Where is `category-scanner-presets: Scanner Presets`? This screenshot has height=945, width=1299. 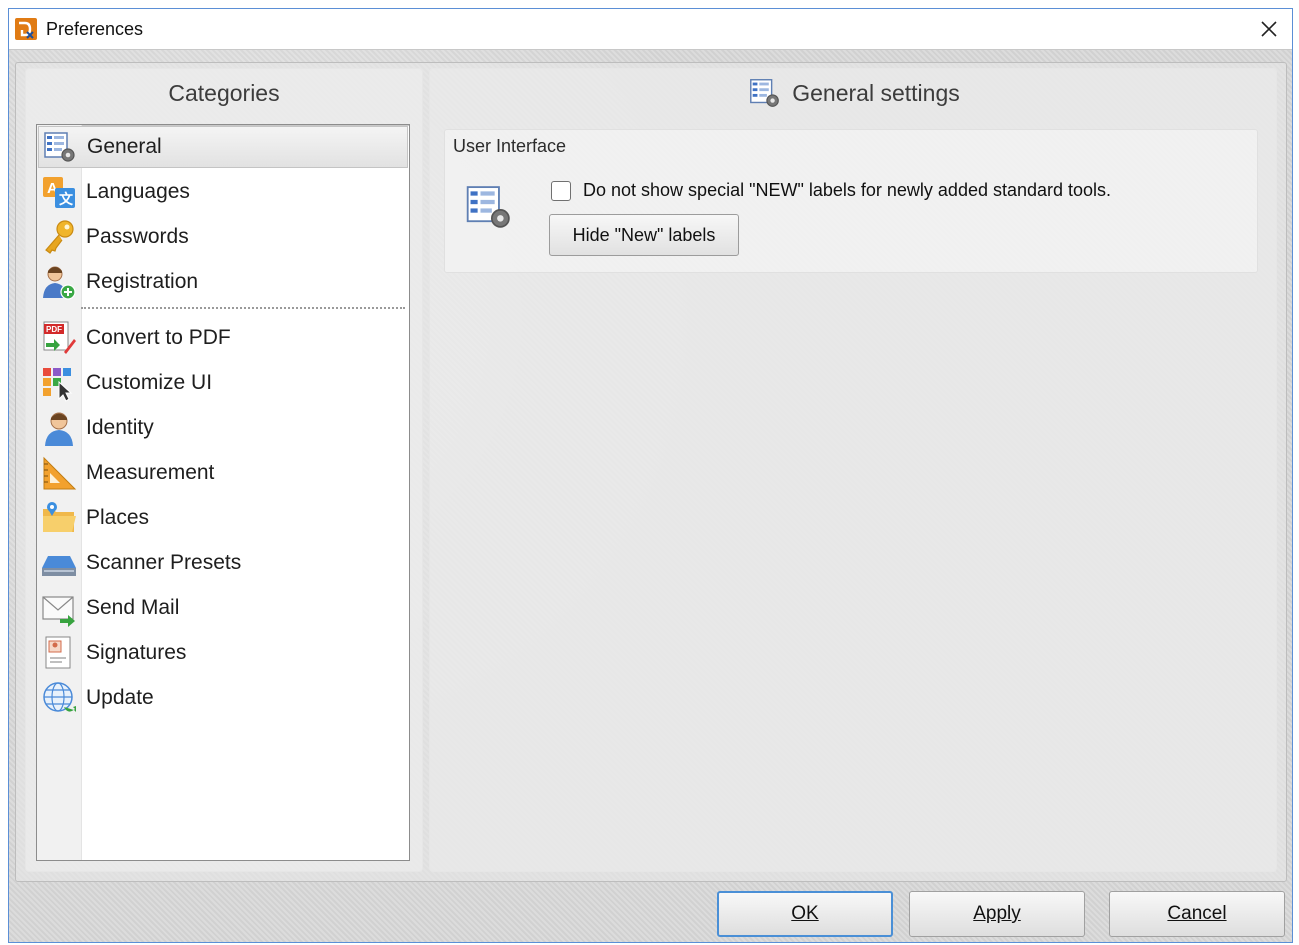
category-scanner-presets: Scanner Presets is located at coordinates (223, 563).